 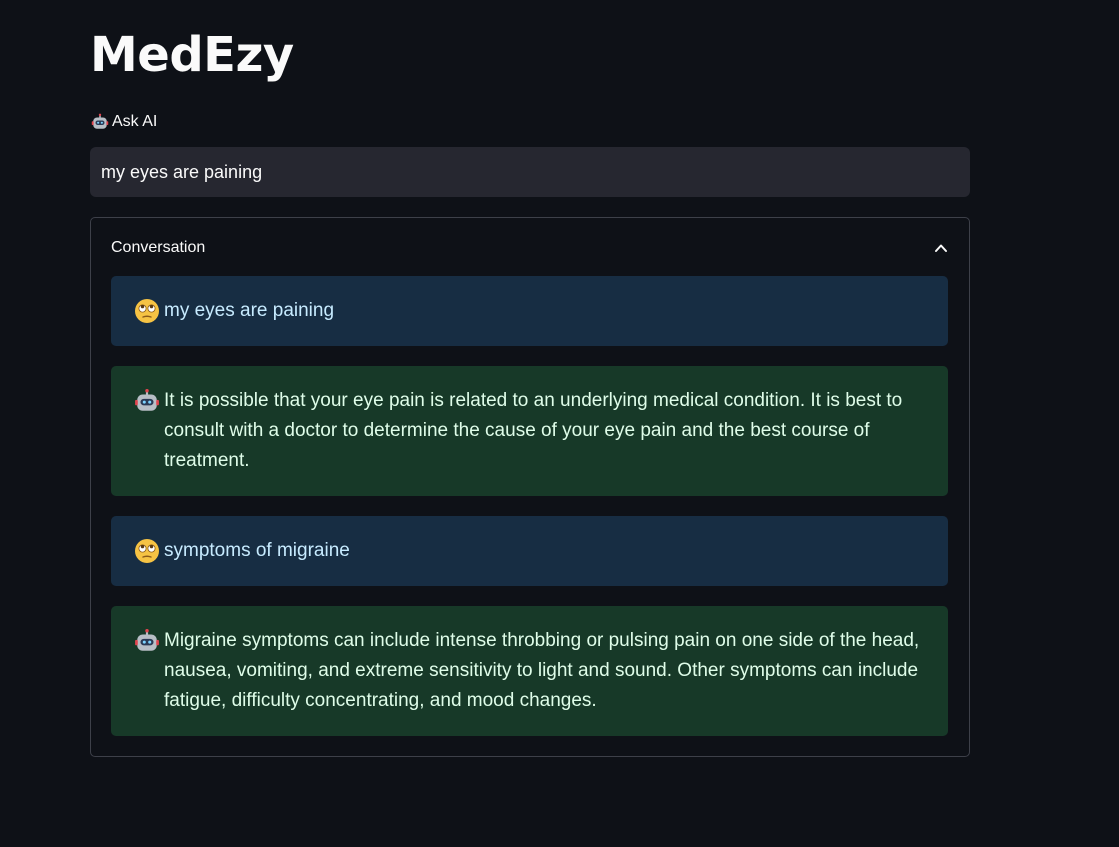 What do you see at coordinates (529, 311) in the screenshot?
I see `user-message: my eyes are paining` at bounding box center [529, 311].